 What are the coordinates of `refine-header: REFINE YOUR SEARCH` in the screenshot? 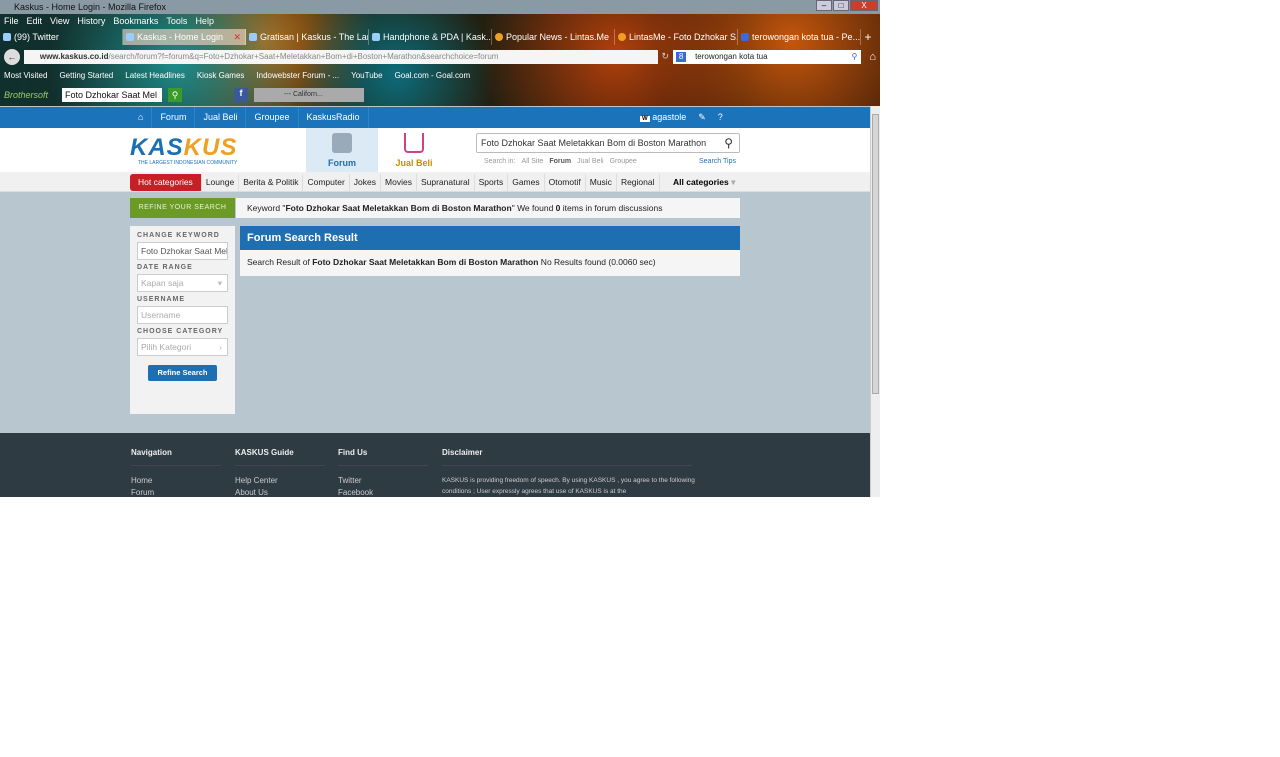 It's located at (182, 208).